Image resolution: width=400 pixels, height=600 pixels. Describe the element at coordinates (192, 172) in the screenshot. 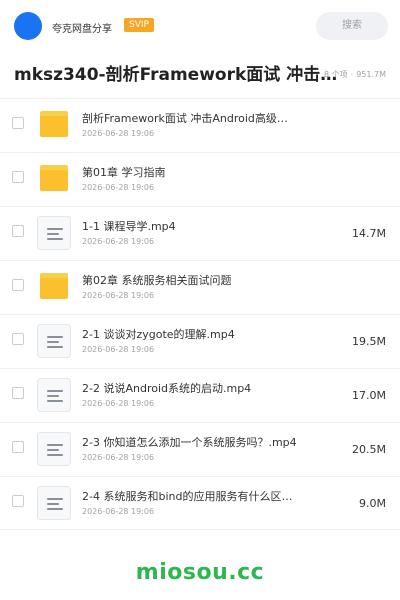

I see `item-name: 第01章 学习指南` at that location.